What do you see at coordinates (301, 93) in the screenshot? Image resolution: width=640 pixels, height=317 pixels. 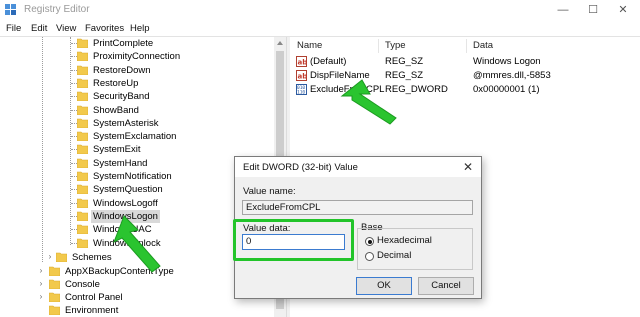 I see `svg-text: 110` at bounding box center [301, 93].